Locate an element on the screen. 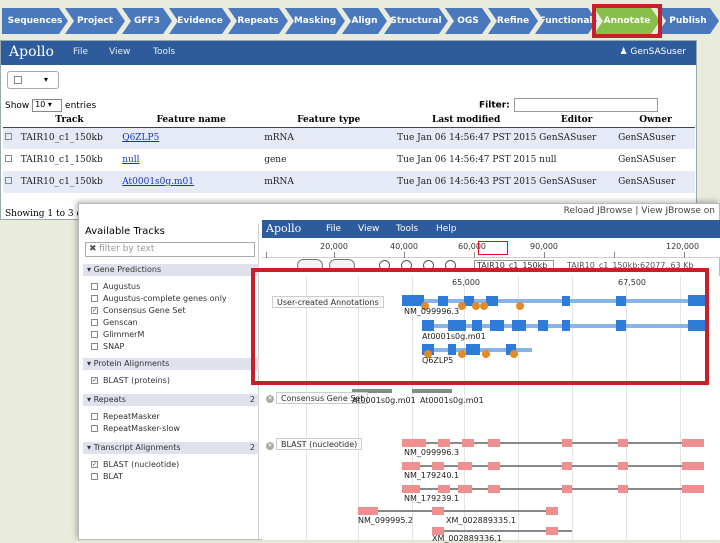 The height and width of the screenshot is (543, 720). step-structural: Structural is located at coordinates (416, 21).